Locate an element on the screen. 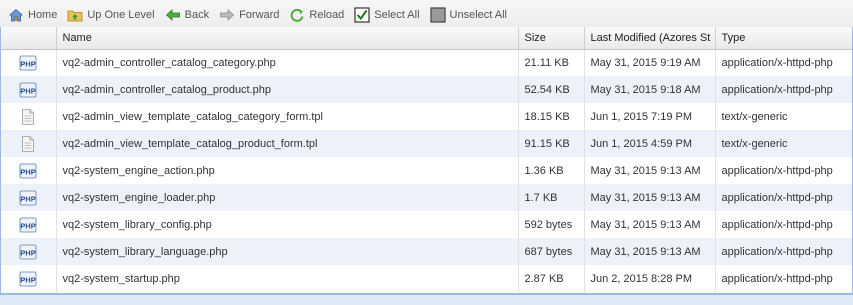 This screenshot has height=305, width=853. unselect-all-button: Unselect All is located at coordinates (468, 15).